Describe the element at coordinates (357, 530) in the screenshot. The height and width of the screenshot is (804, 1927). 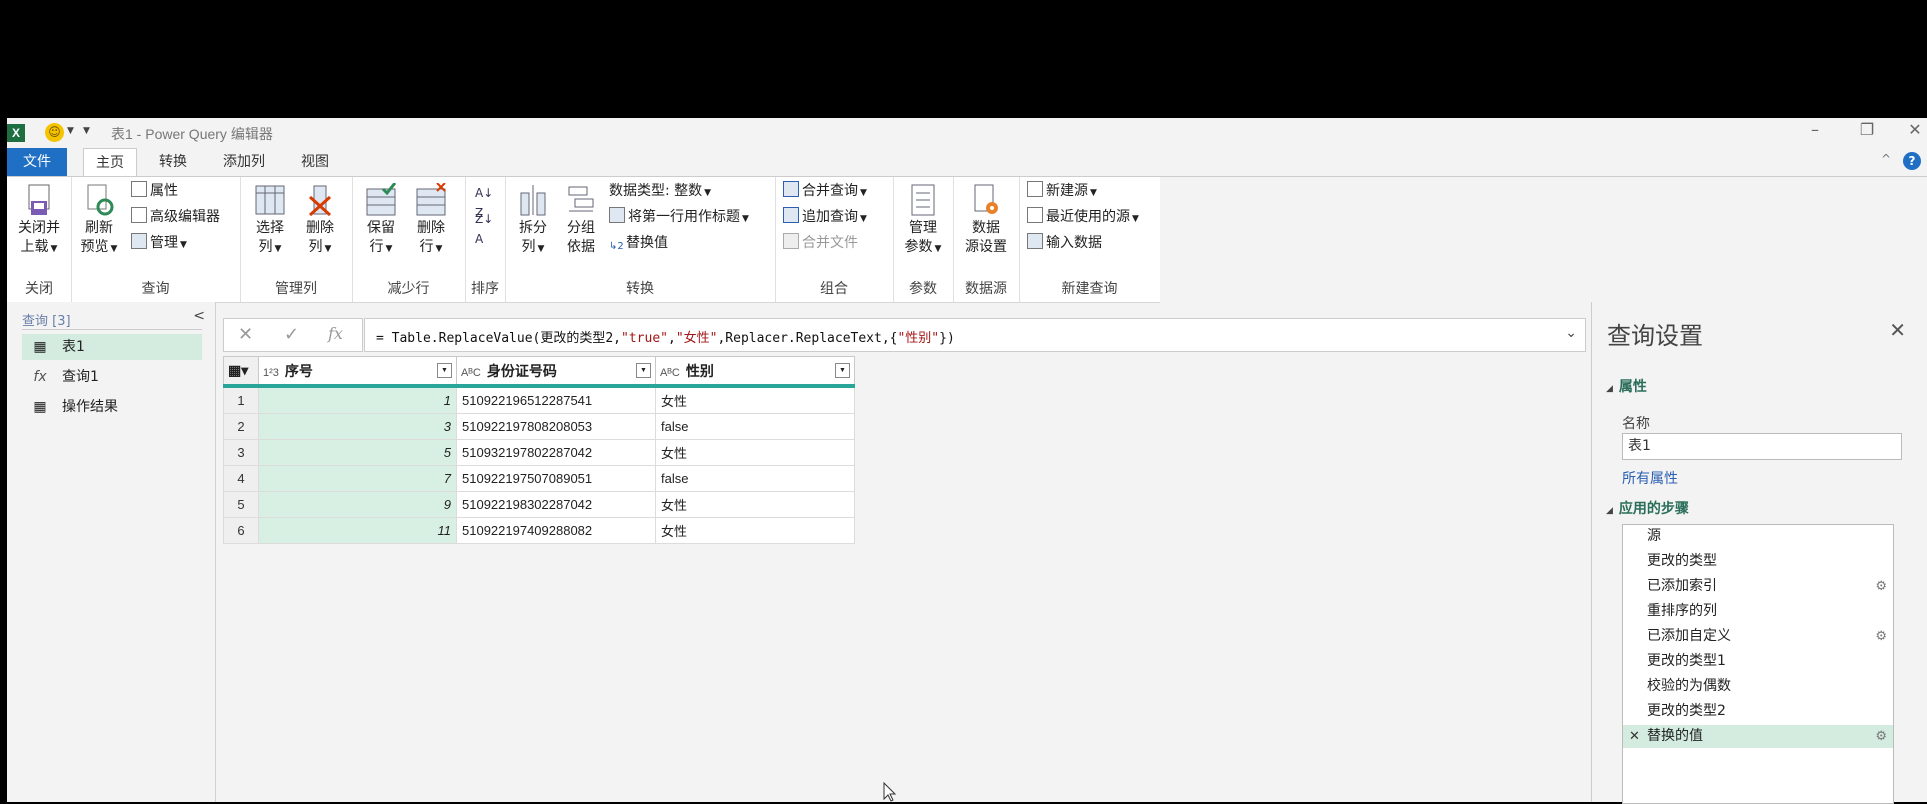
I see `cell-id: 11` at that location.